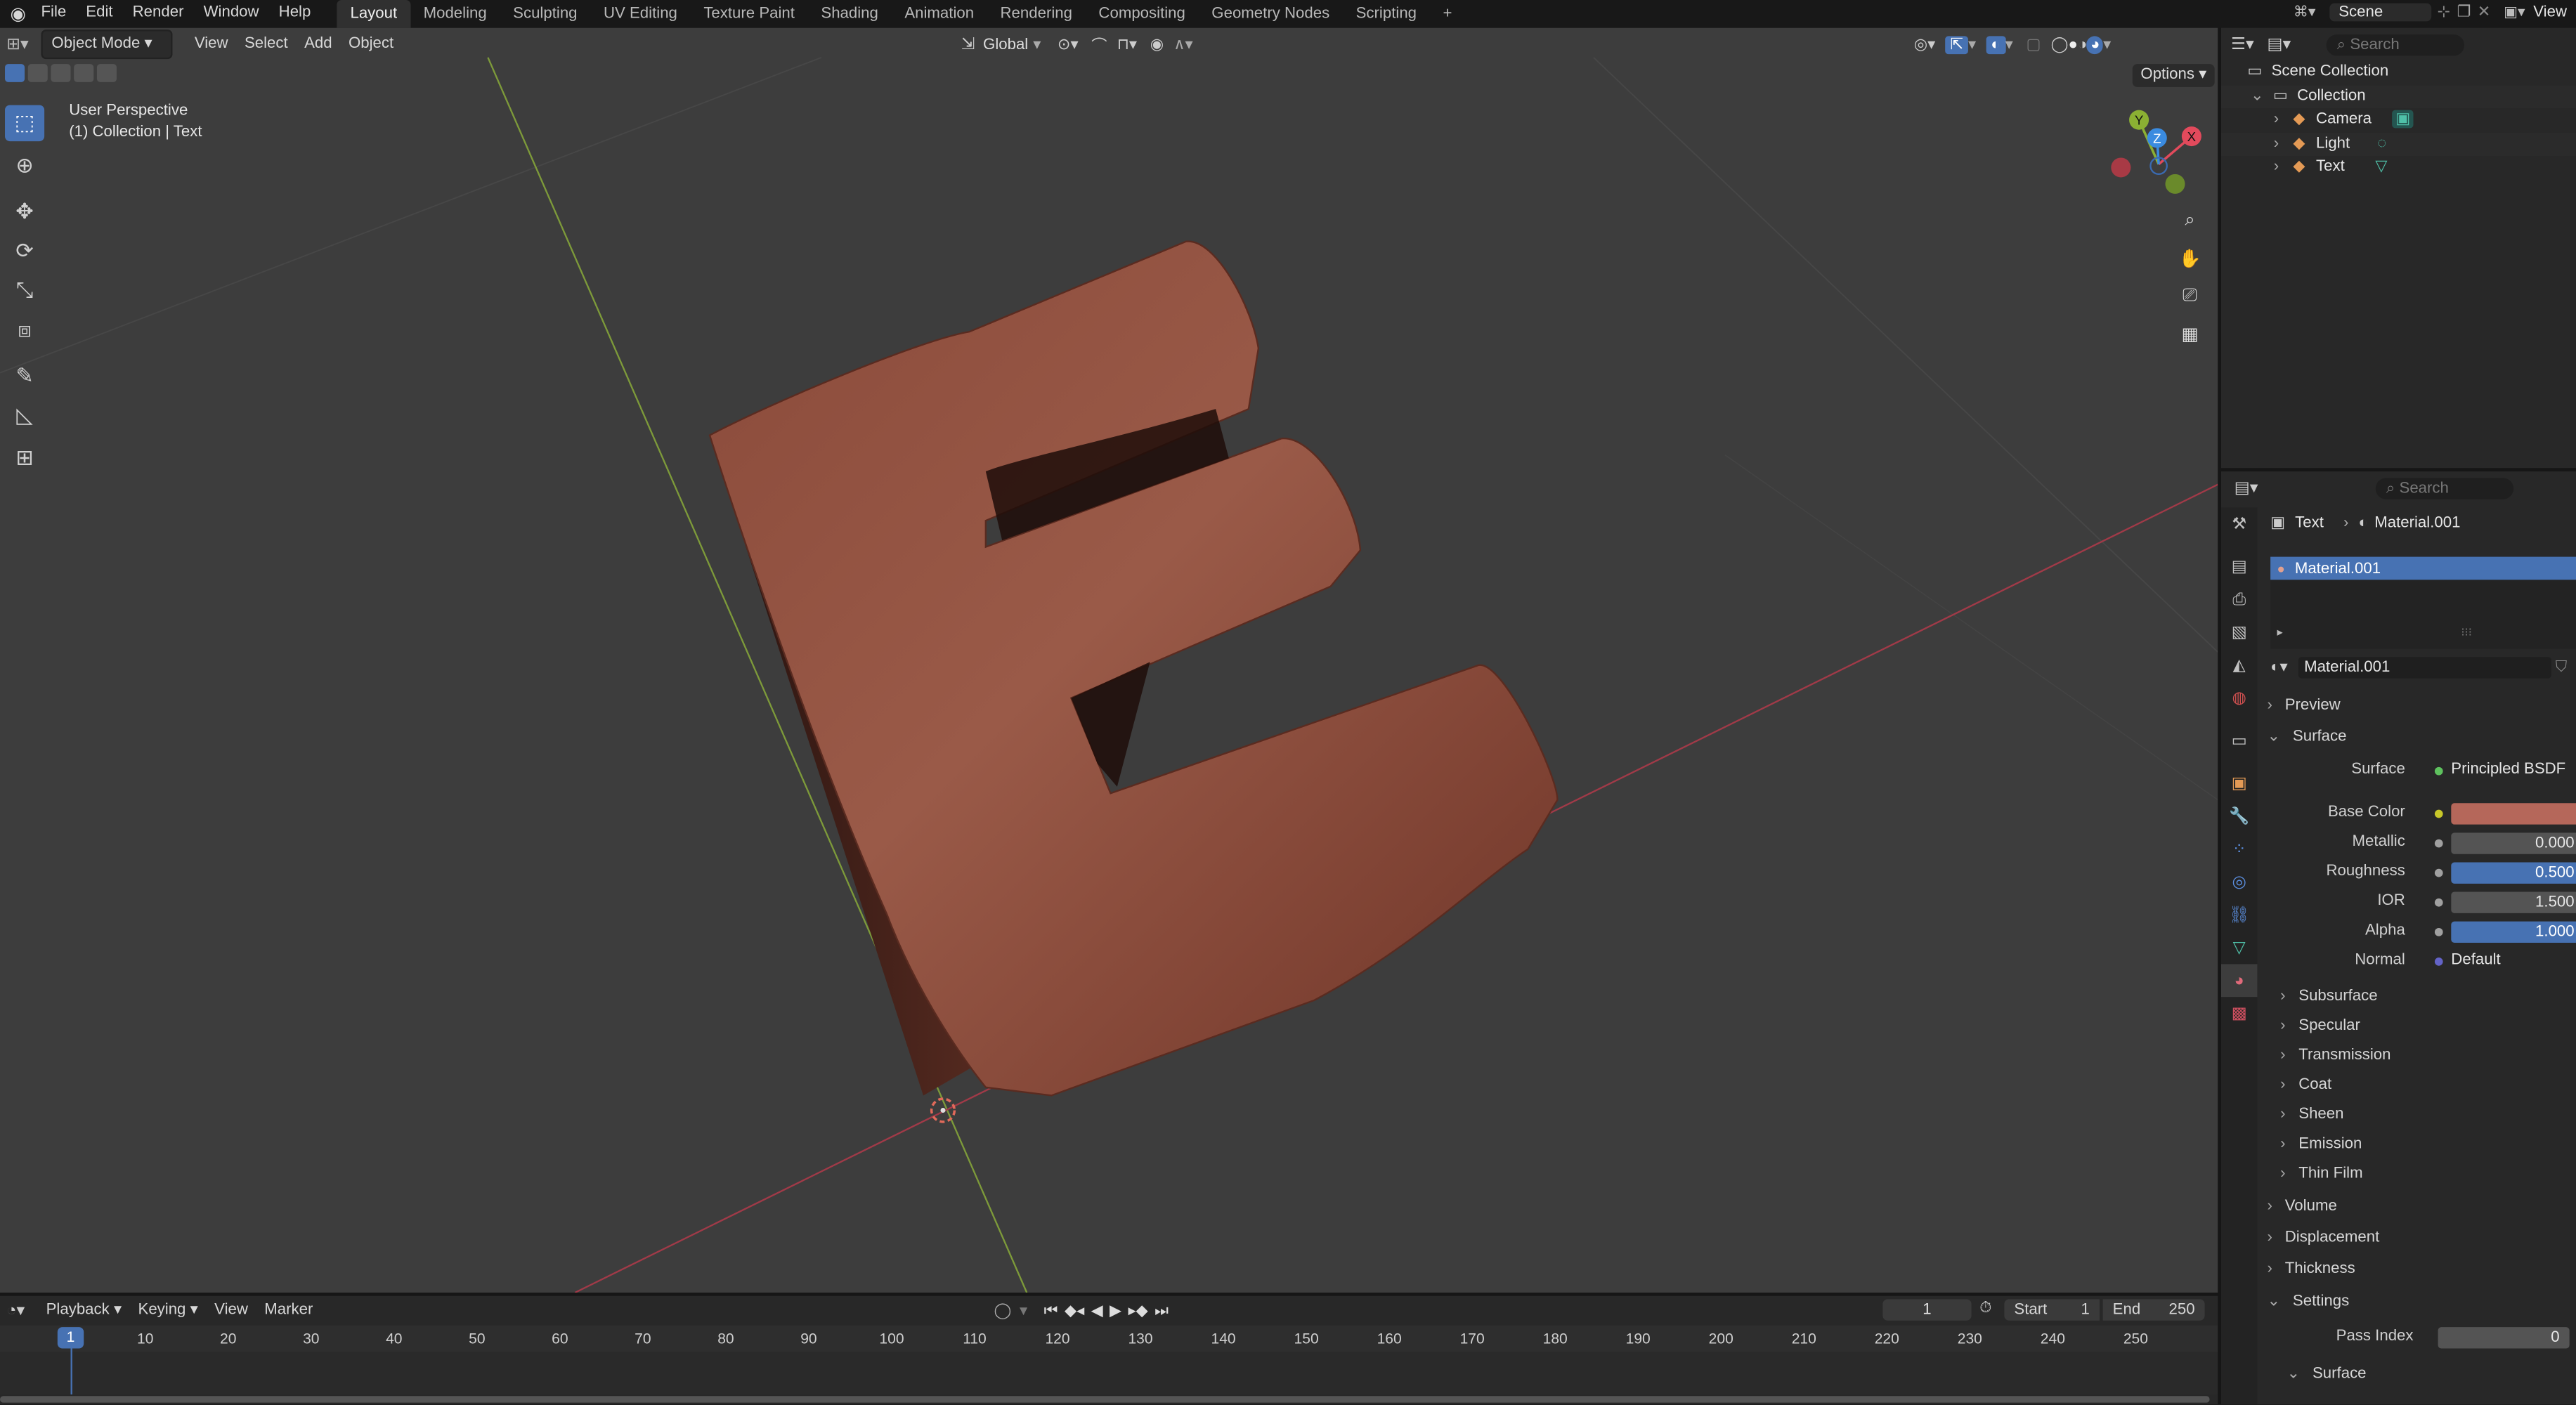  I want to click on solid-shading-icon: ●, so click(2072, 44).